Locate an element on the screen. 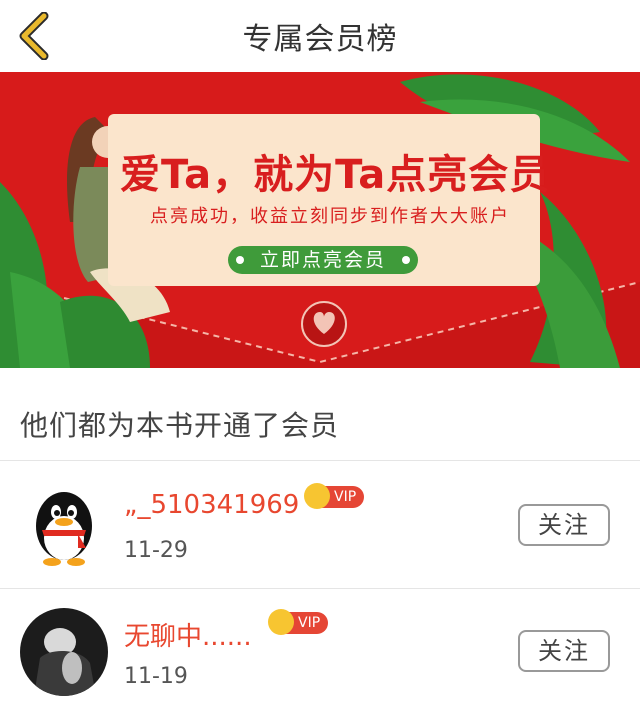  section-title: 他们都为本书开通了会员 is located at coordinates (180, 425).